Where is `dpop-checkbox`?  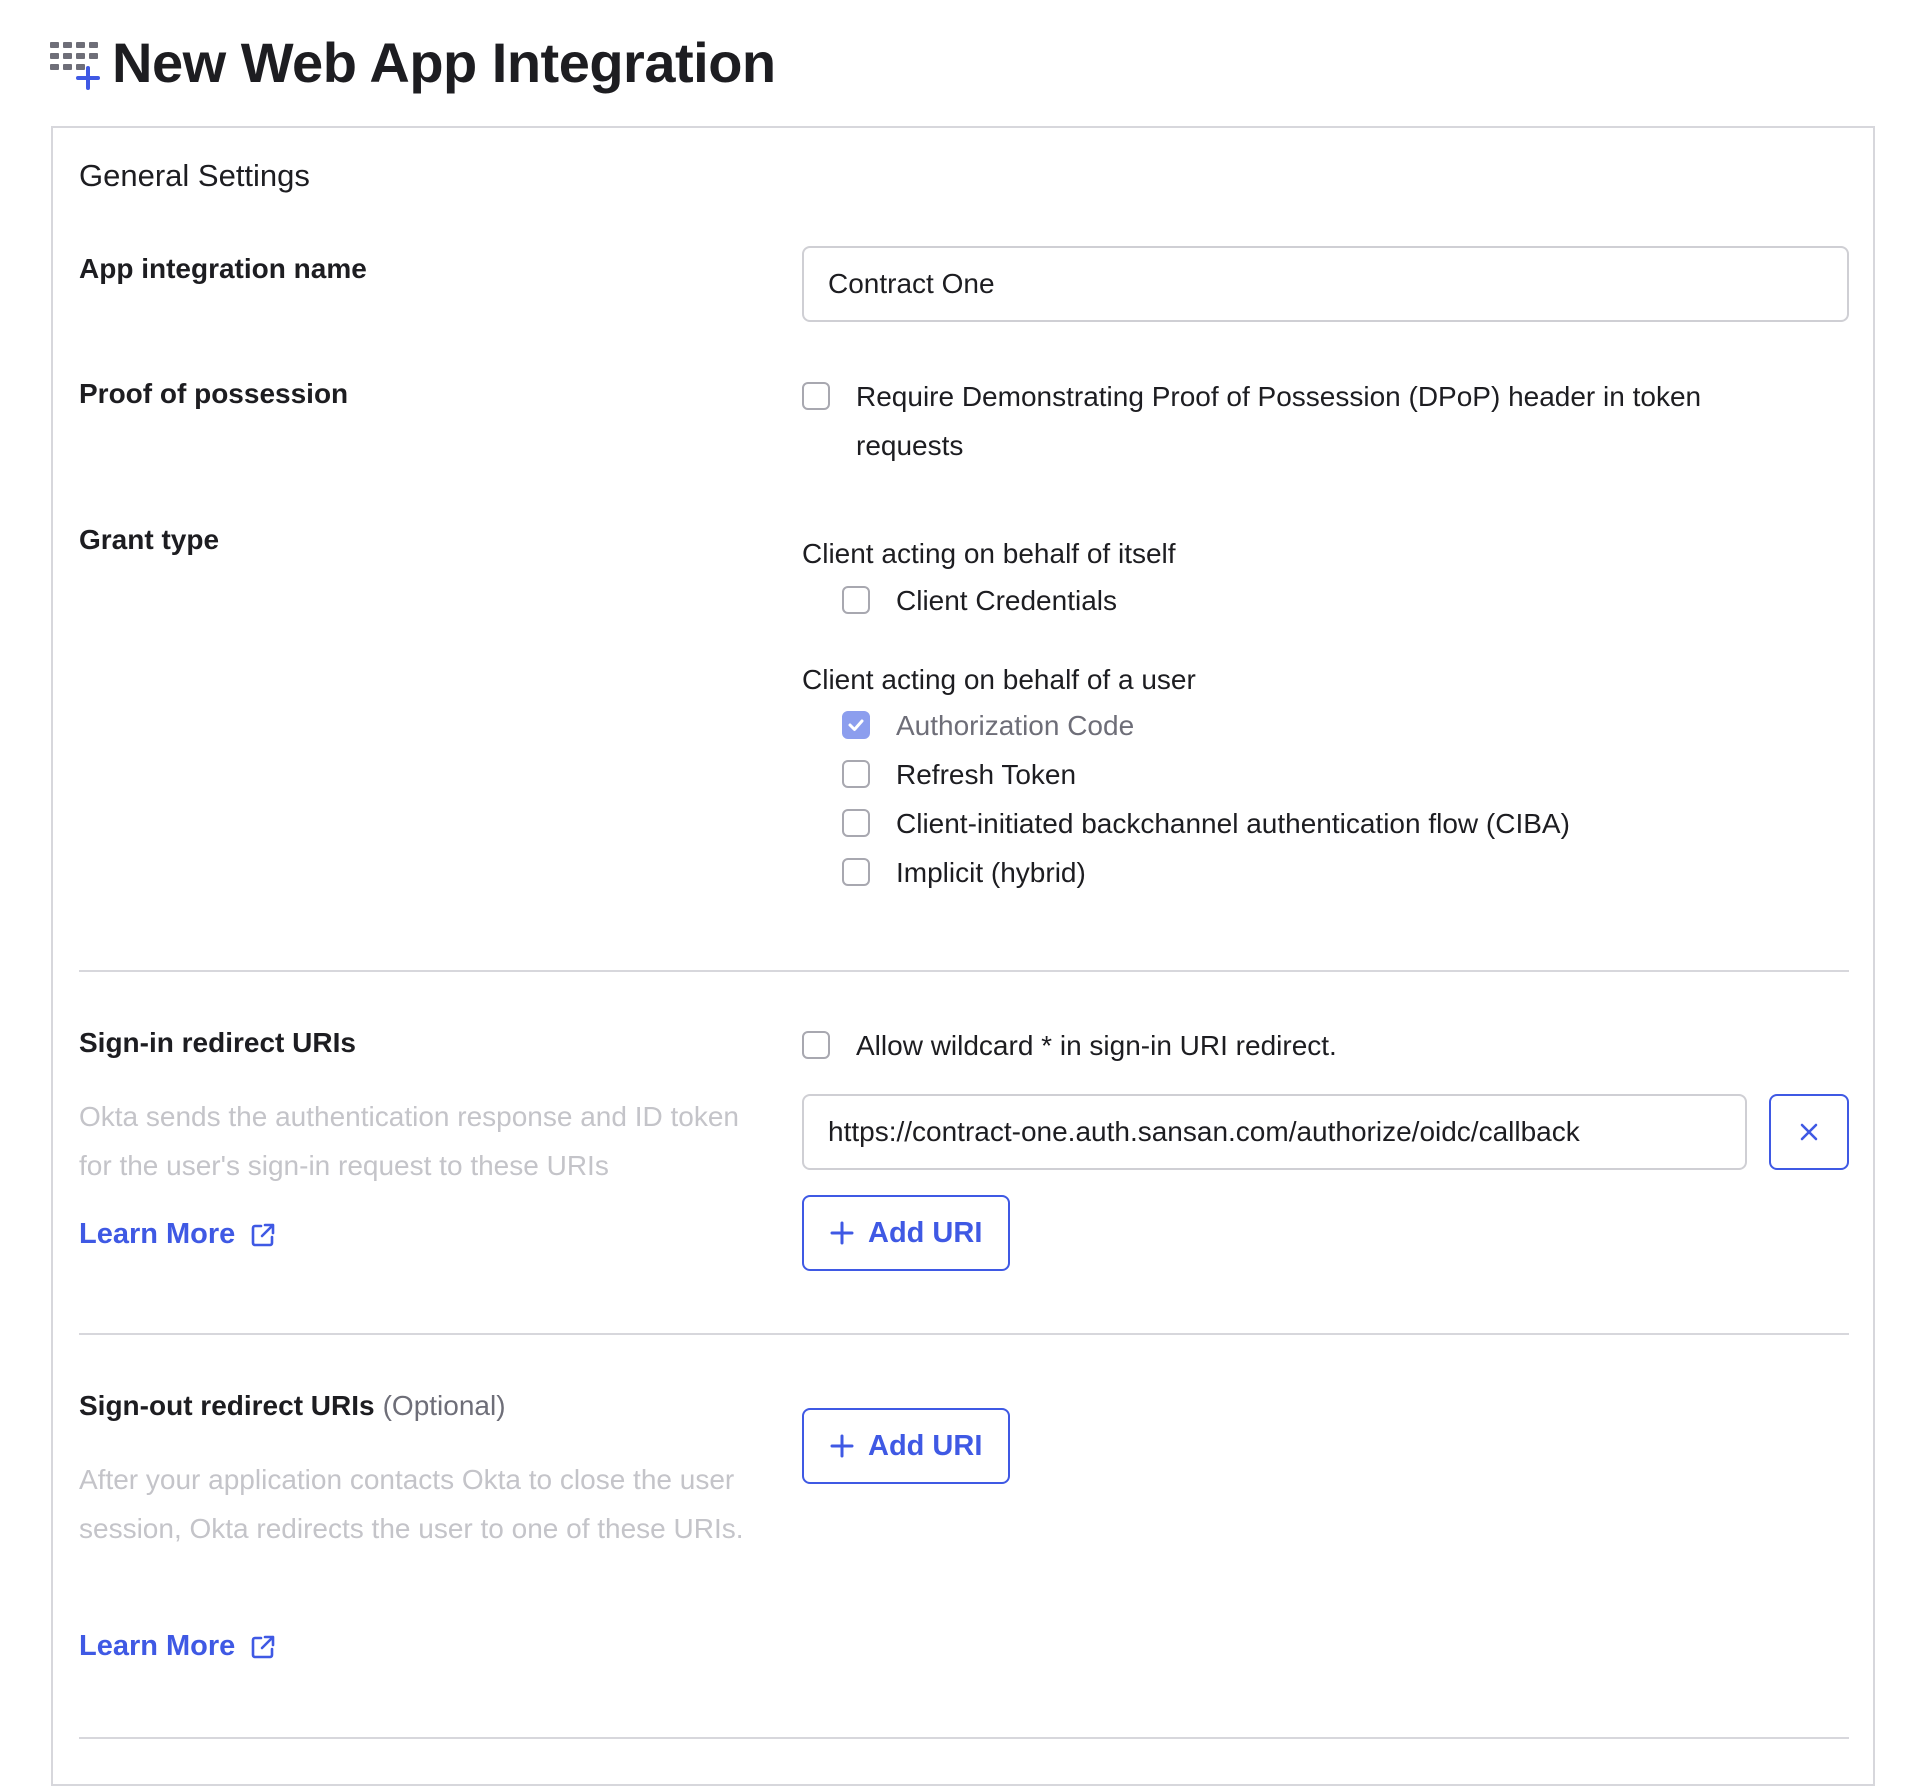
dpop-checkbox is located at coordinates (816, 396).